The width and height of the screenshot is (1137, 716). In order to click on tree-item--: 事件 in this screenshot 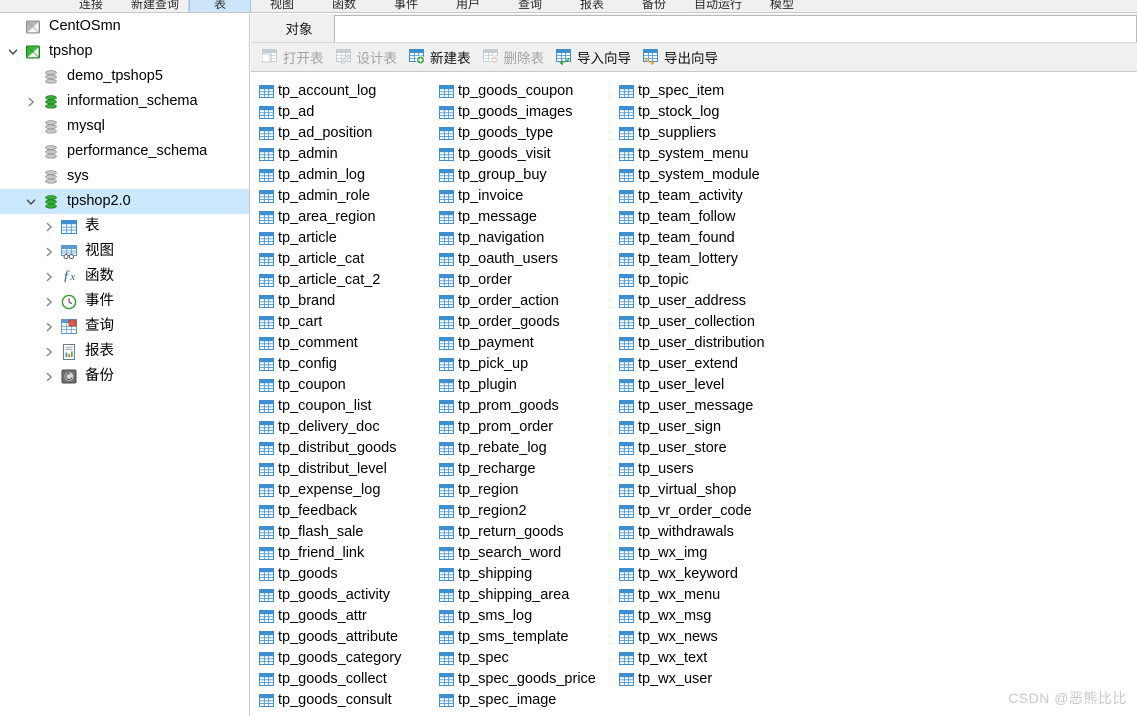, I will do `click(124, 301)`.